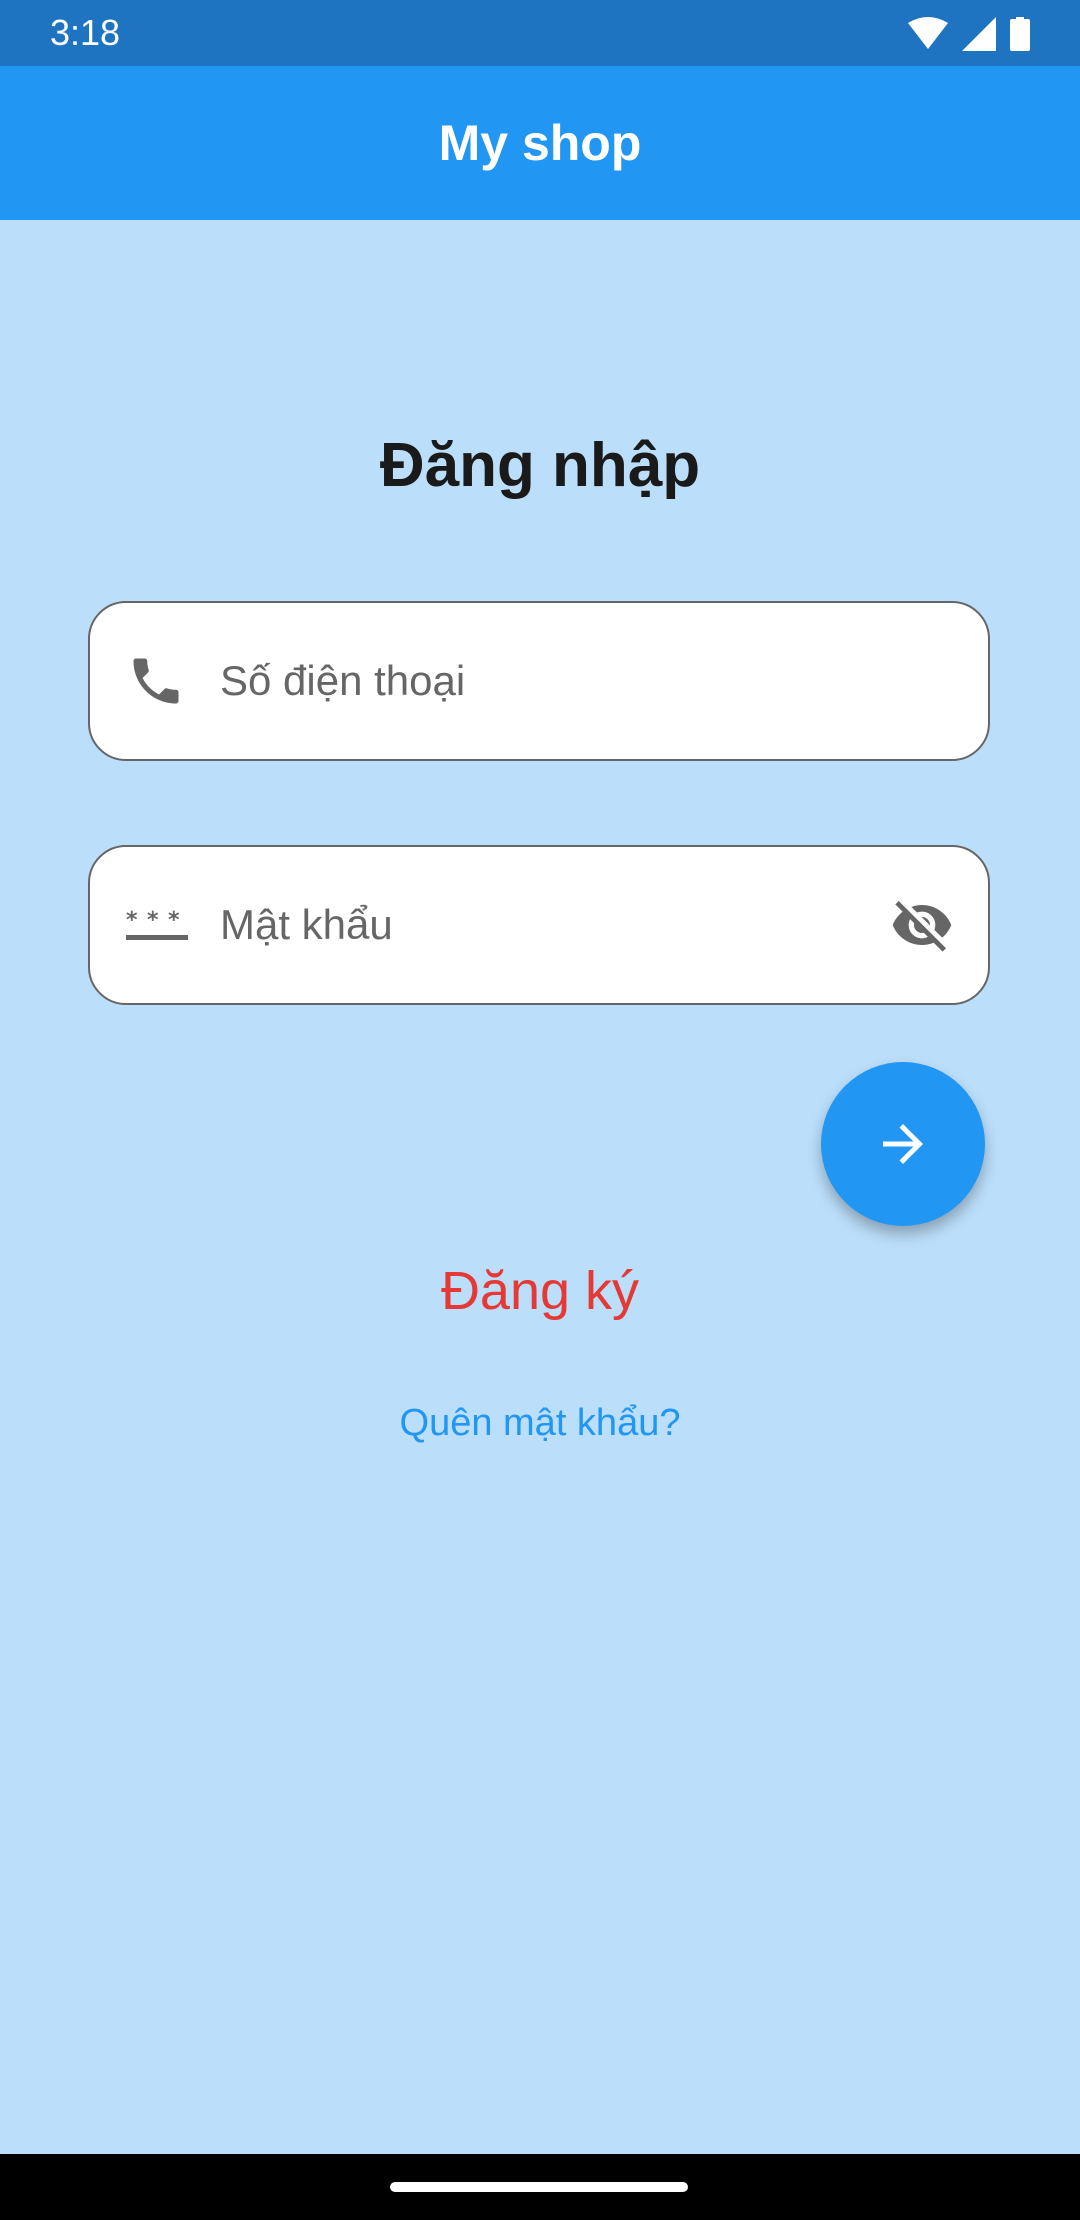  I want to click on app-bar: My shop, so click(540, 143).